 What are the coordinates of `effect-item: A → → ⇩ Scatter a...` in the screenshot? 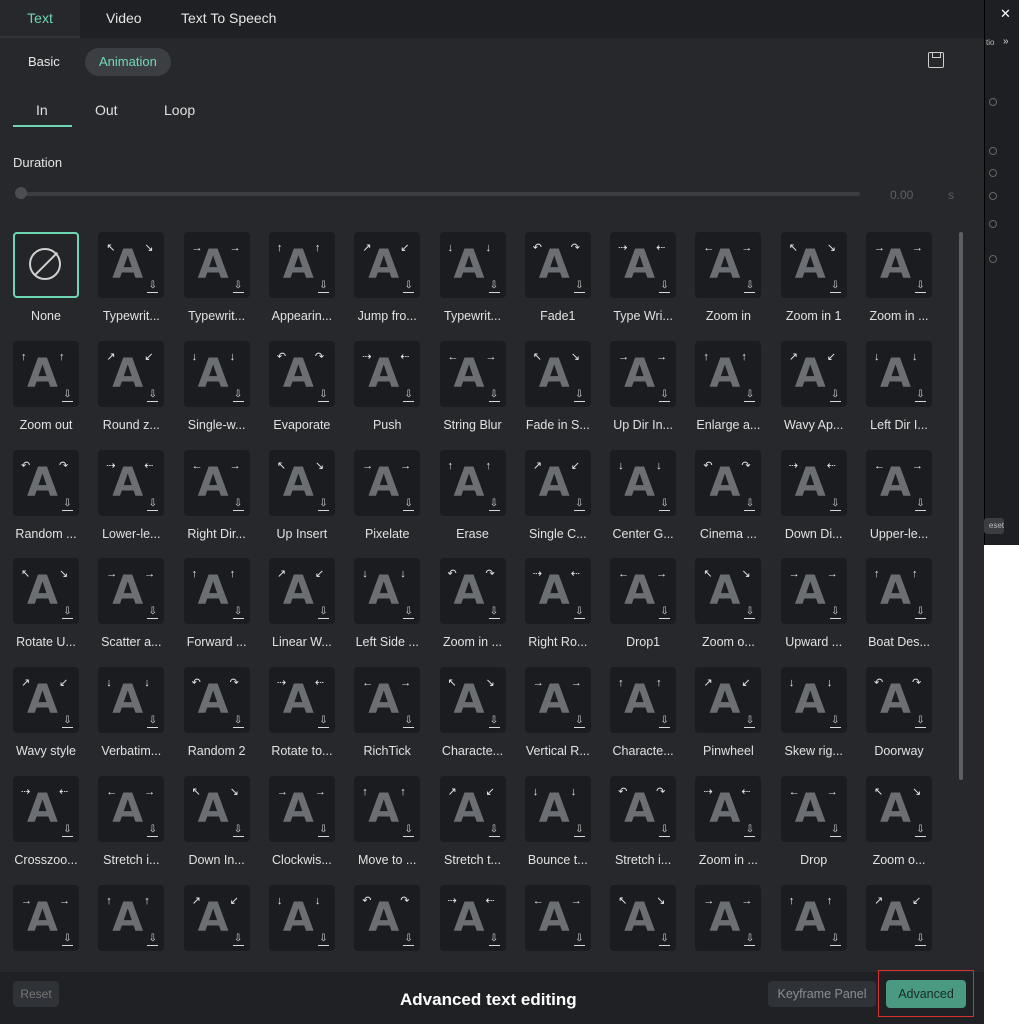 It's located at (127, 612).